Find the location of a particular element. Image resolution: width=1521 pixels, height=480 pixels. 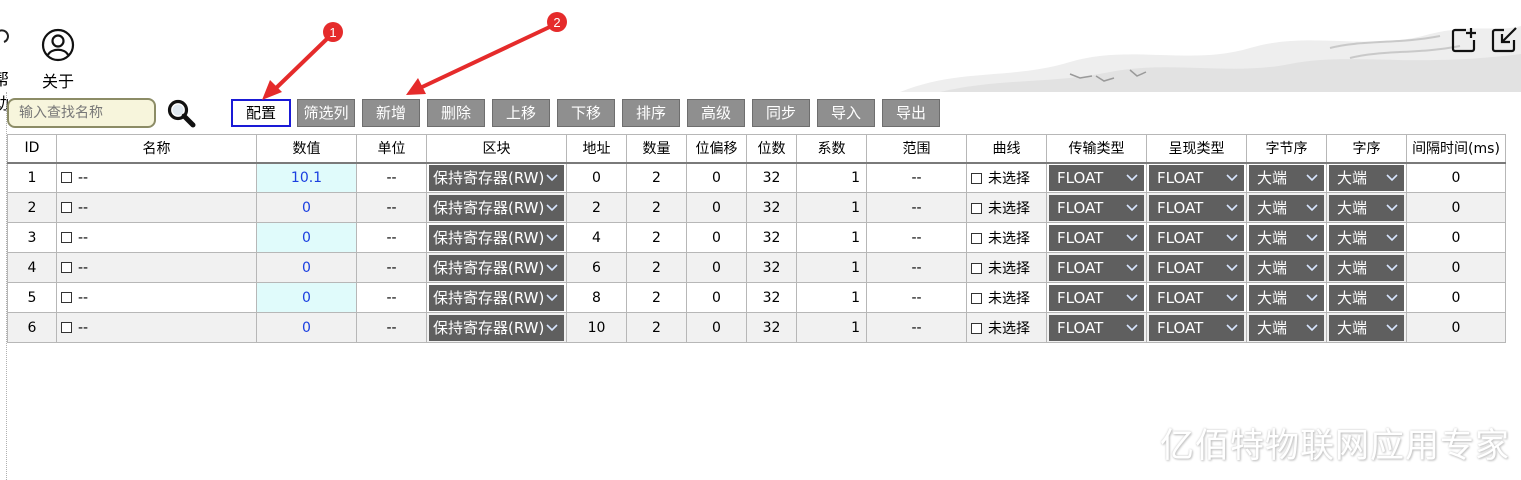

col-header-byte-order: 字节序 is located at coordinates (1286, 149).